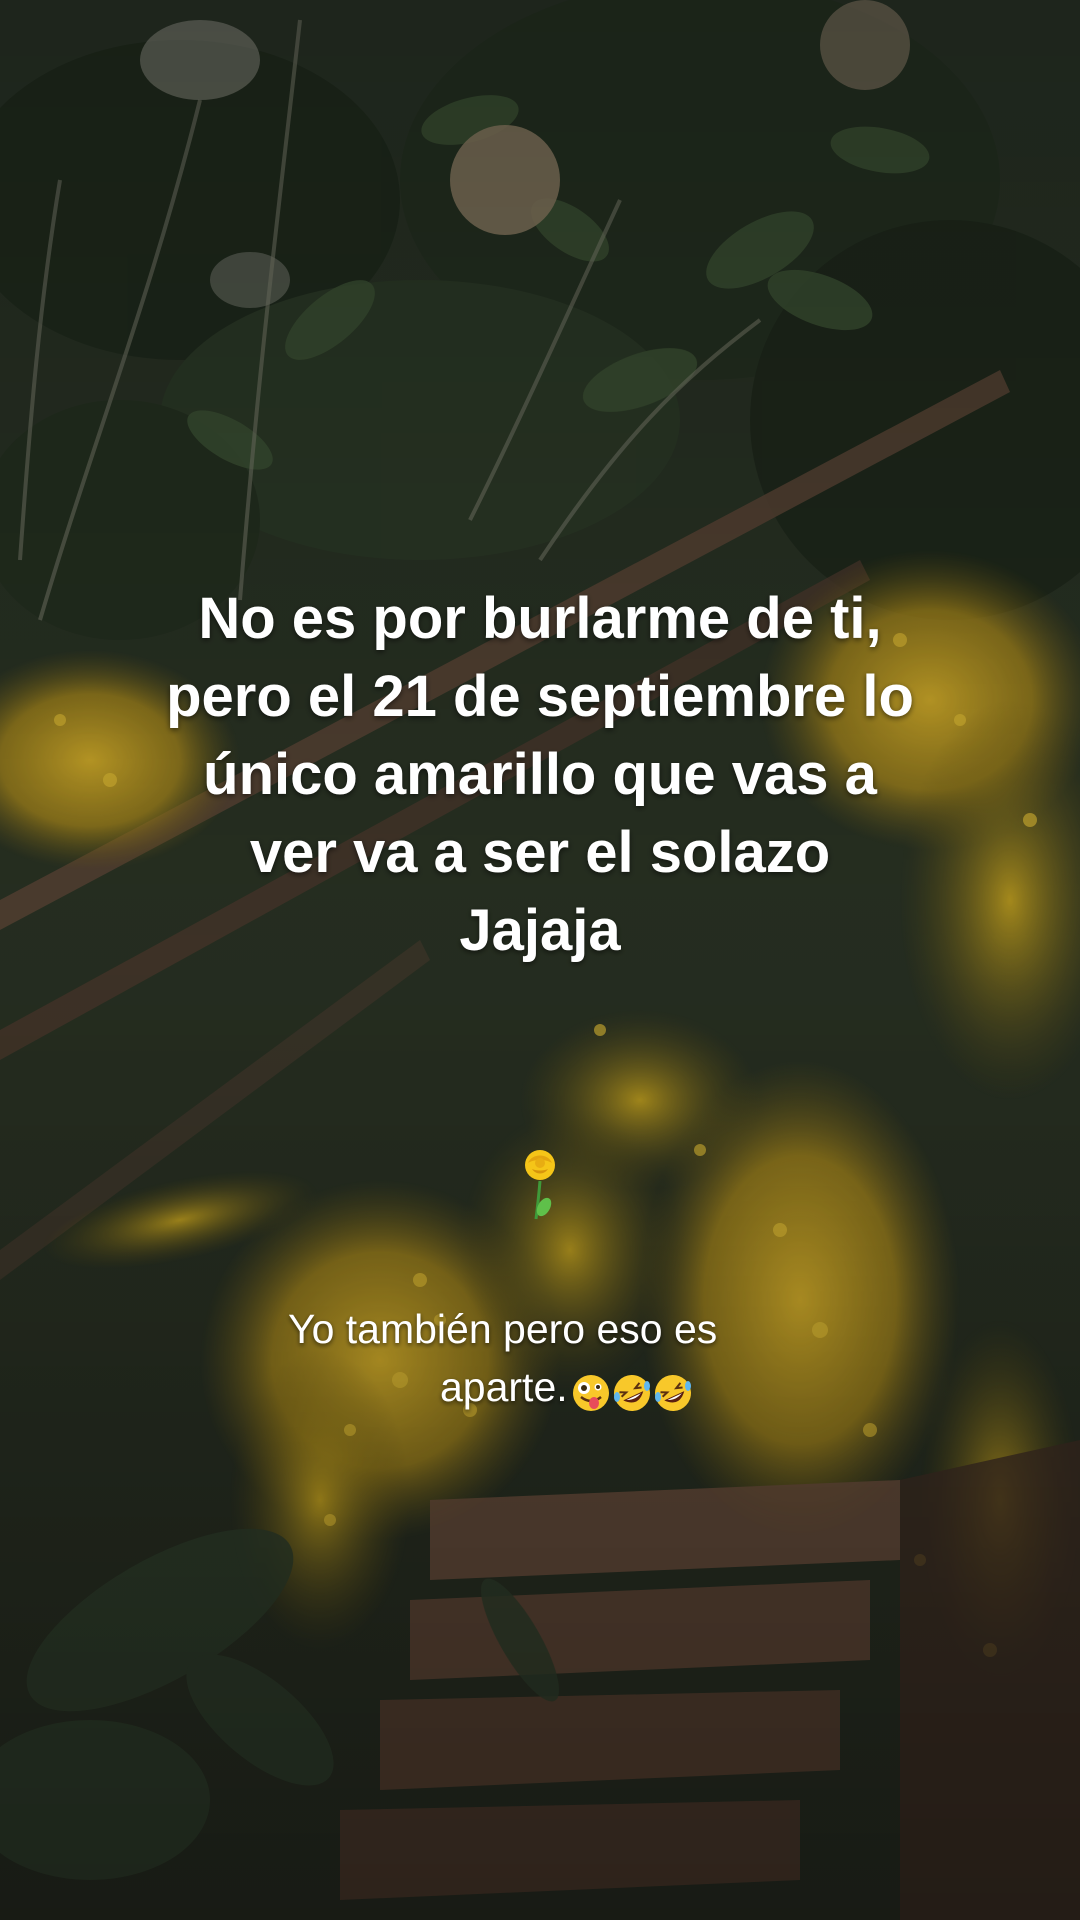 This screenshot has width=1080, height=1920. I want to click on reply-caption: Yo también pero eso es aparte., so click(550, 1359).